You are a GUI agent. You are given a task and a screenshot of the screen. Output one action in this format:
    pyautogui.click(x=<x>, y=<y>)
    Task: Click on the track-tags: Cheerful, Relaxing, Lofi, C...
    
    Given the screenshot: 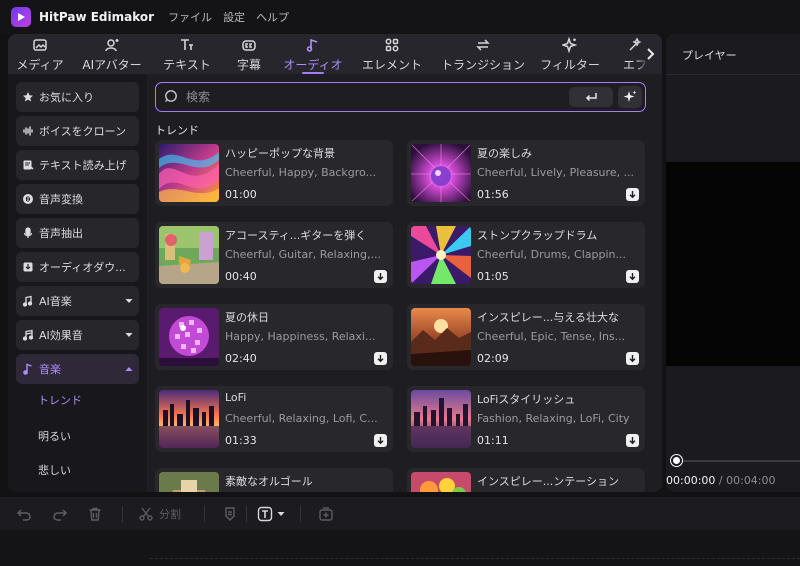 What is the action you would take?
    pyautogui.click(x=301, y=418)
    